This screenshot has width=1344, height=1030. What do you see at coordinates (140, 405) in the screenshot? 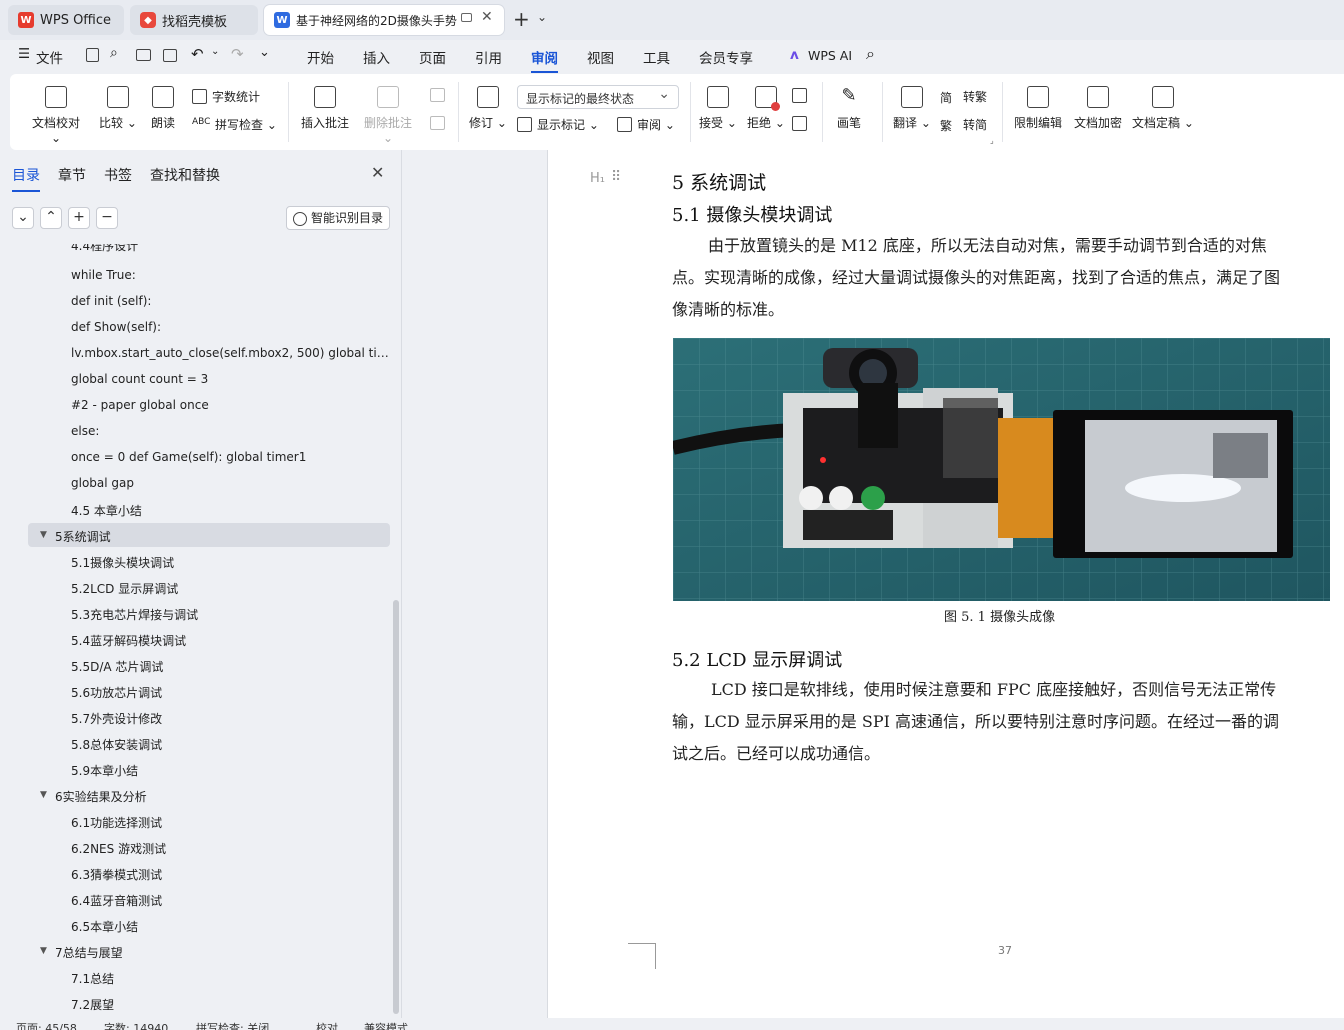
I see `toc-item: #2 - paper global once` at bounding box center [140, 405].